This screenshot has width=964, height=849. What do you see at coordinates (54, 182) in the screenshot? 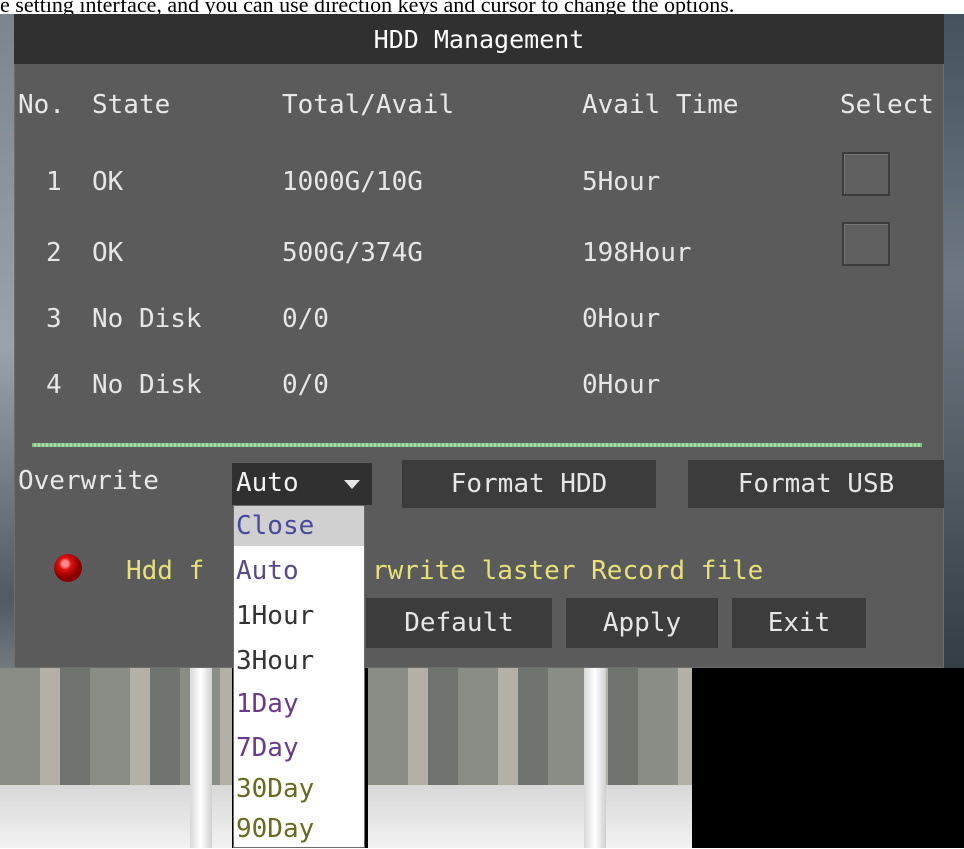
I see `row-no: 1` at bounding box center [54, 182].